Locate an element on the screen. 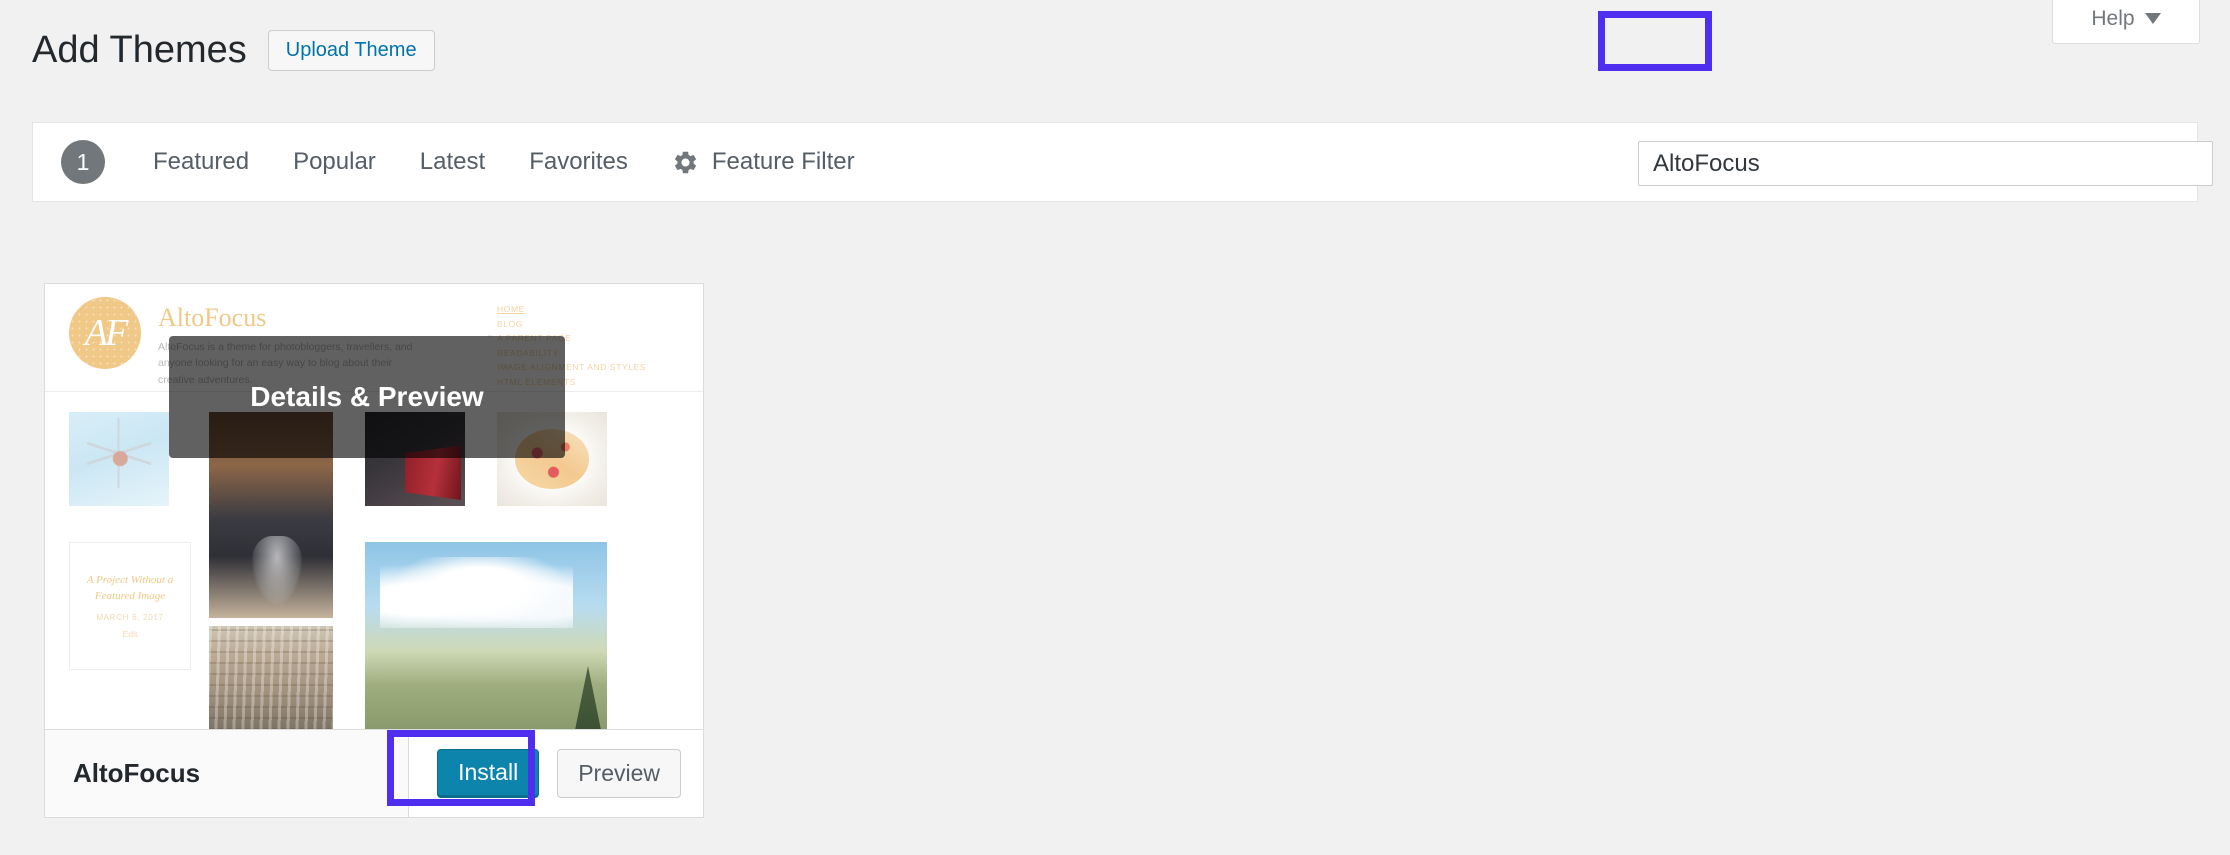  tab-favorites: Favorites is located at coordinates (578, 162).